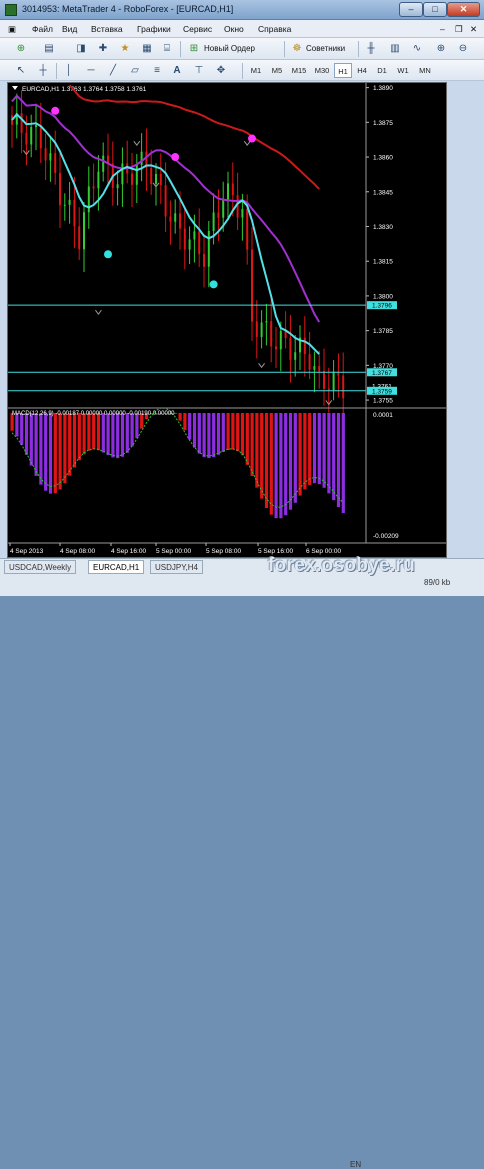 This screenshot has width=484, height=1169. Describe the element at coordinates (322, 70) in the screenshot. I see `timeframe-m30: M30` at that location.